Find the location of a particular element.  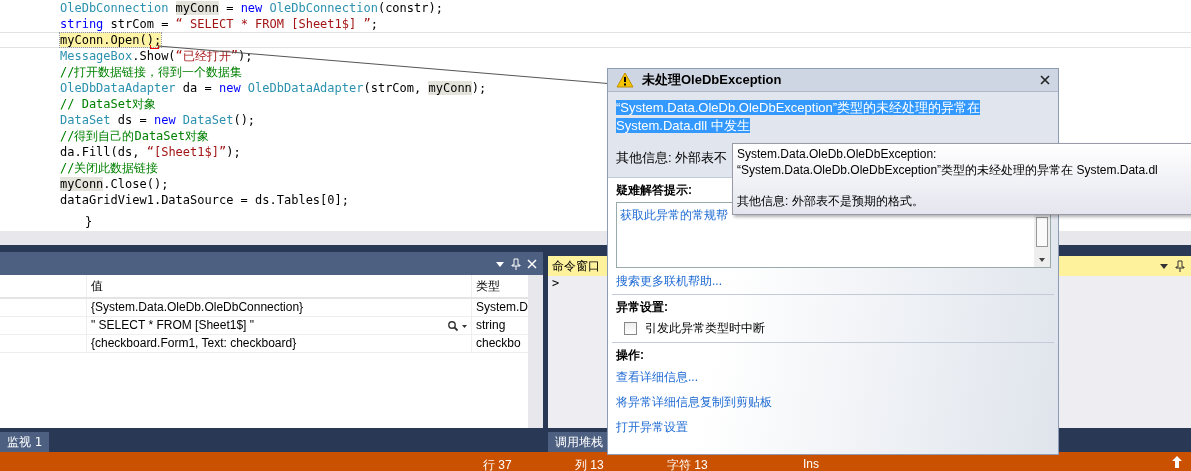

code-text: (constr); is located at coordinates (410, 8).